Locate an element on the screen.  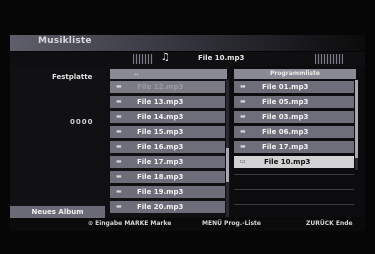
file-list-item: ▬ File 19.mp3 is located at coordinates (167, 192).